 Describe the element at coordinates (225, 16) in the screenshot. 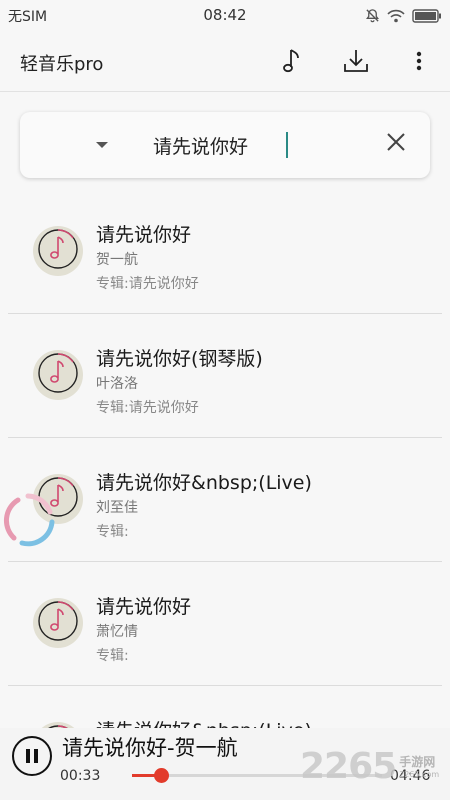

I see `status-bar: 无SIM 08:42` at that location.